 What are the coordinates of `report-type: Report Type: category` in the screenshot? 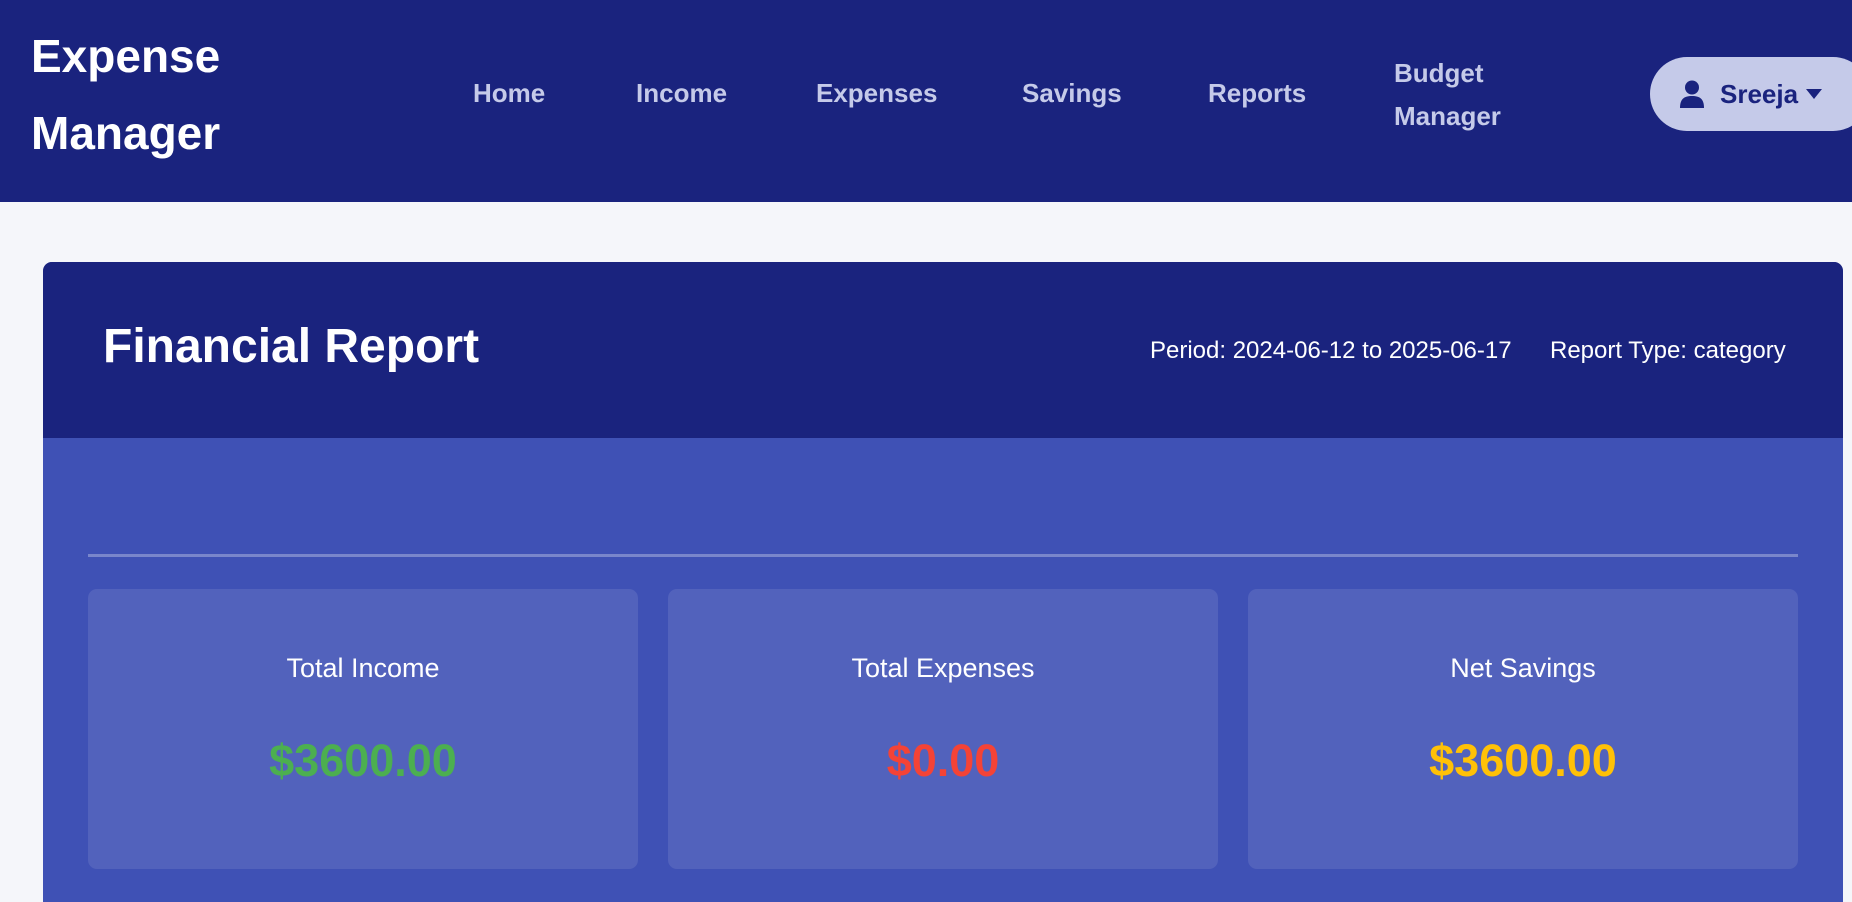 It's located at (1668, 350).